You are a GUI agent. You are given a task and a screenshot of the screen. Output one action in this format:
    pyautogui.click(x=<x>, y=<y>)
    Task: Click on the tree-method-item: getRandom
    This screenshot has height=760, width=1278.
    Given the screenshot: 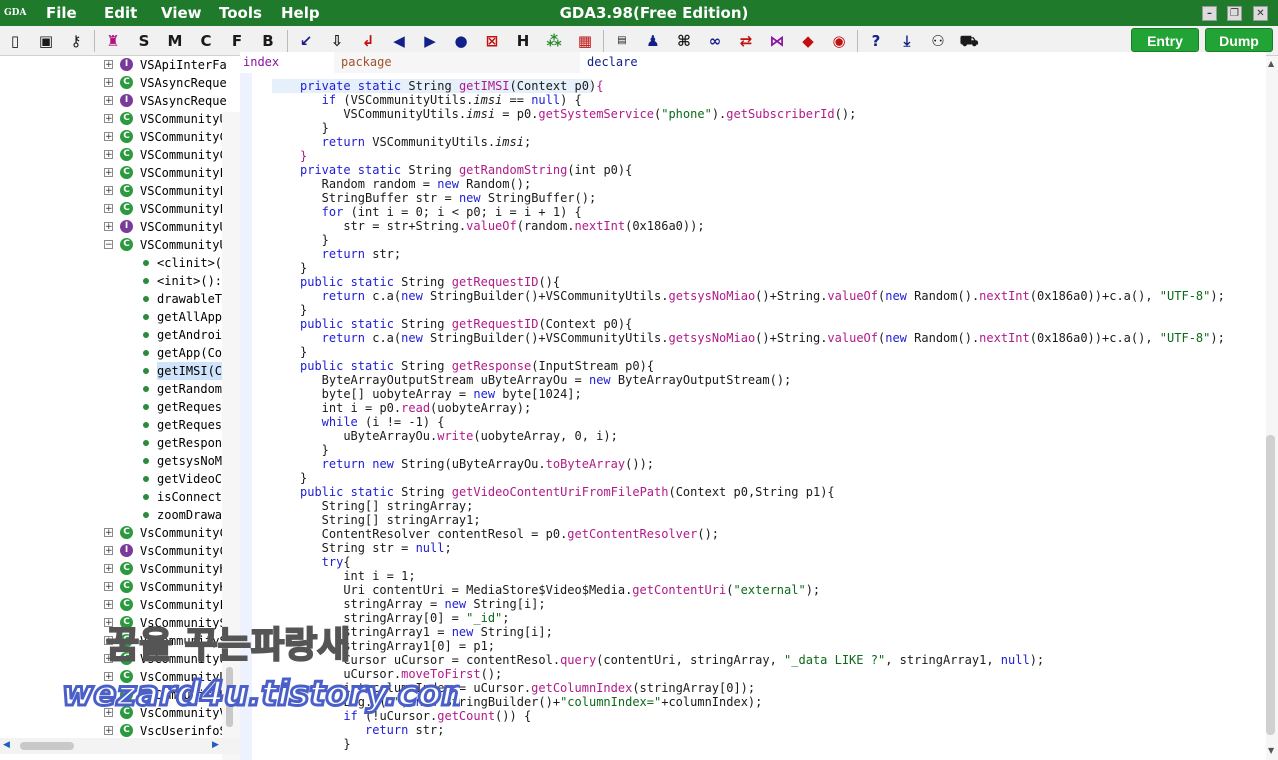 What is the action you would take?
    pyautogui.click(x=111, y=389)
    